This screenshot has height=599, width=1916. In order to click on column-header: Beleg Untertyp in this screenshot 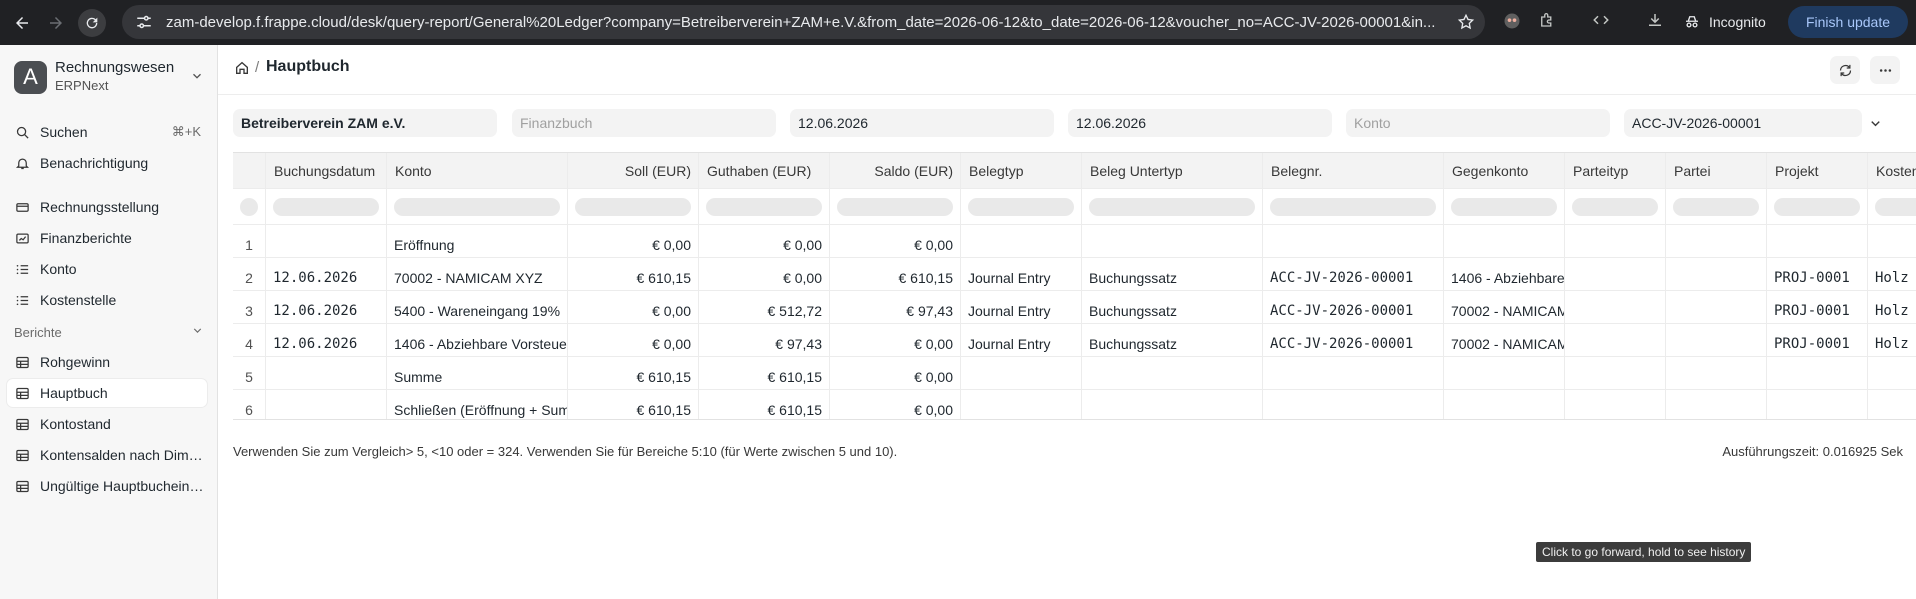, I will do `click(1172, 170)`.